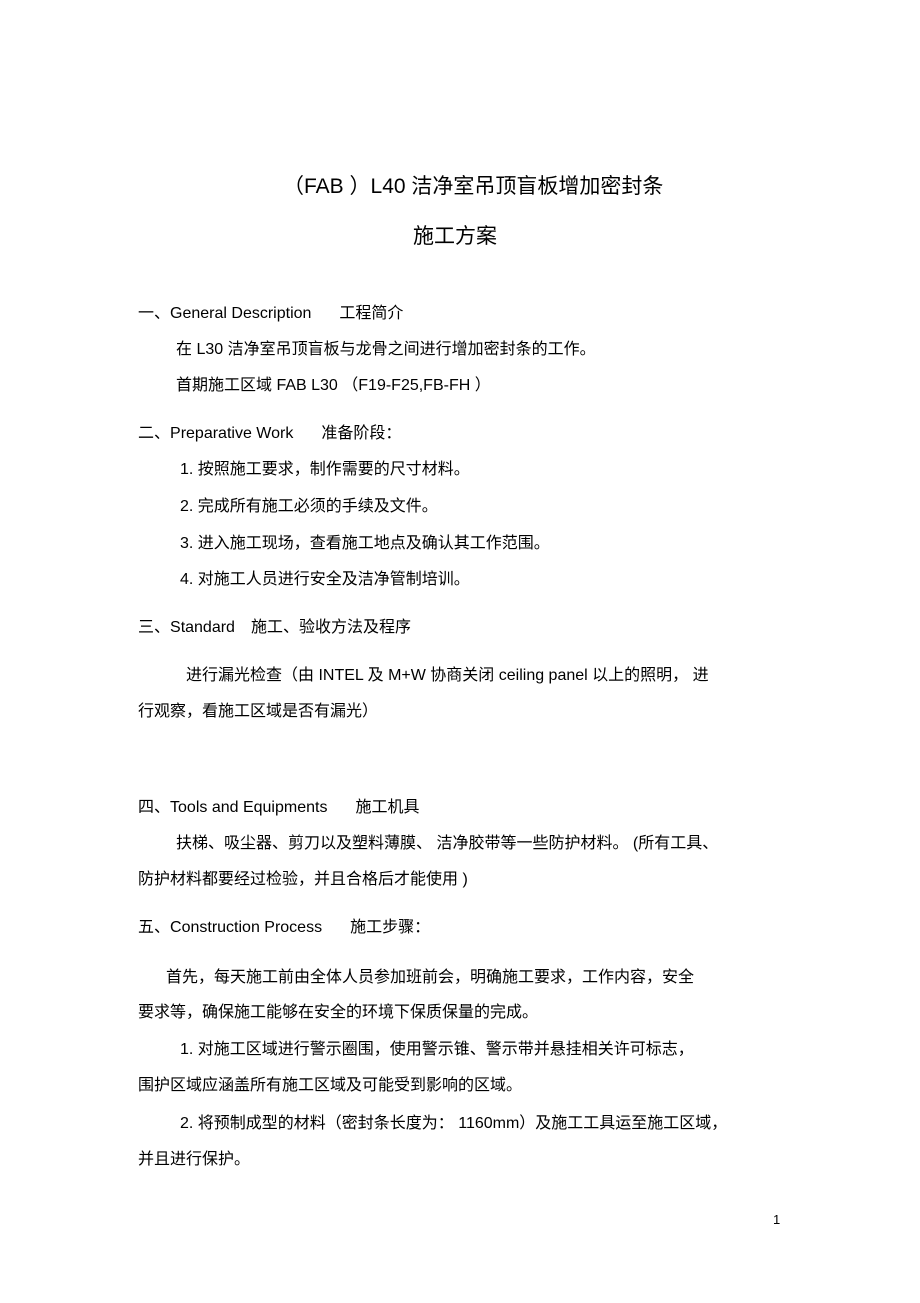 The height and width of the screenshot is (1303, 920). Describe the element at coordinates (365, 543) in the screenshot. I see `list-item: 3. 进入施工现场，查看施工地点及确认其工作范围。` at that location.